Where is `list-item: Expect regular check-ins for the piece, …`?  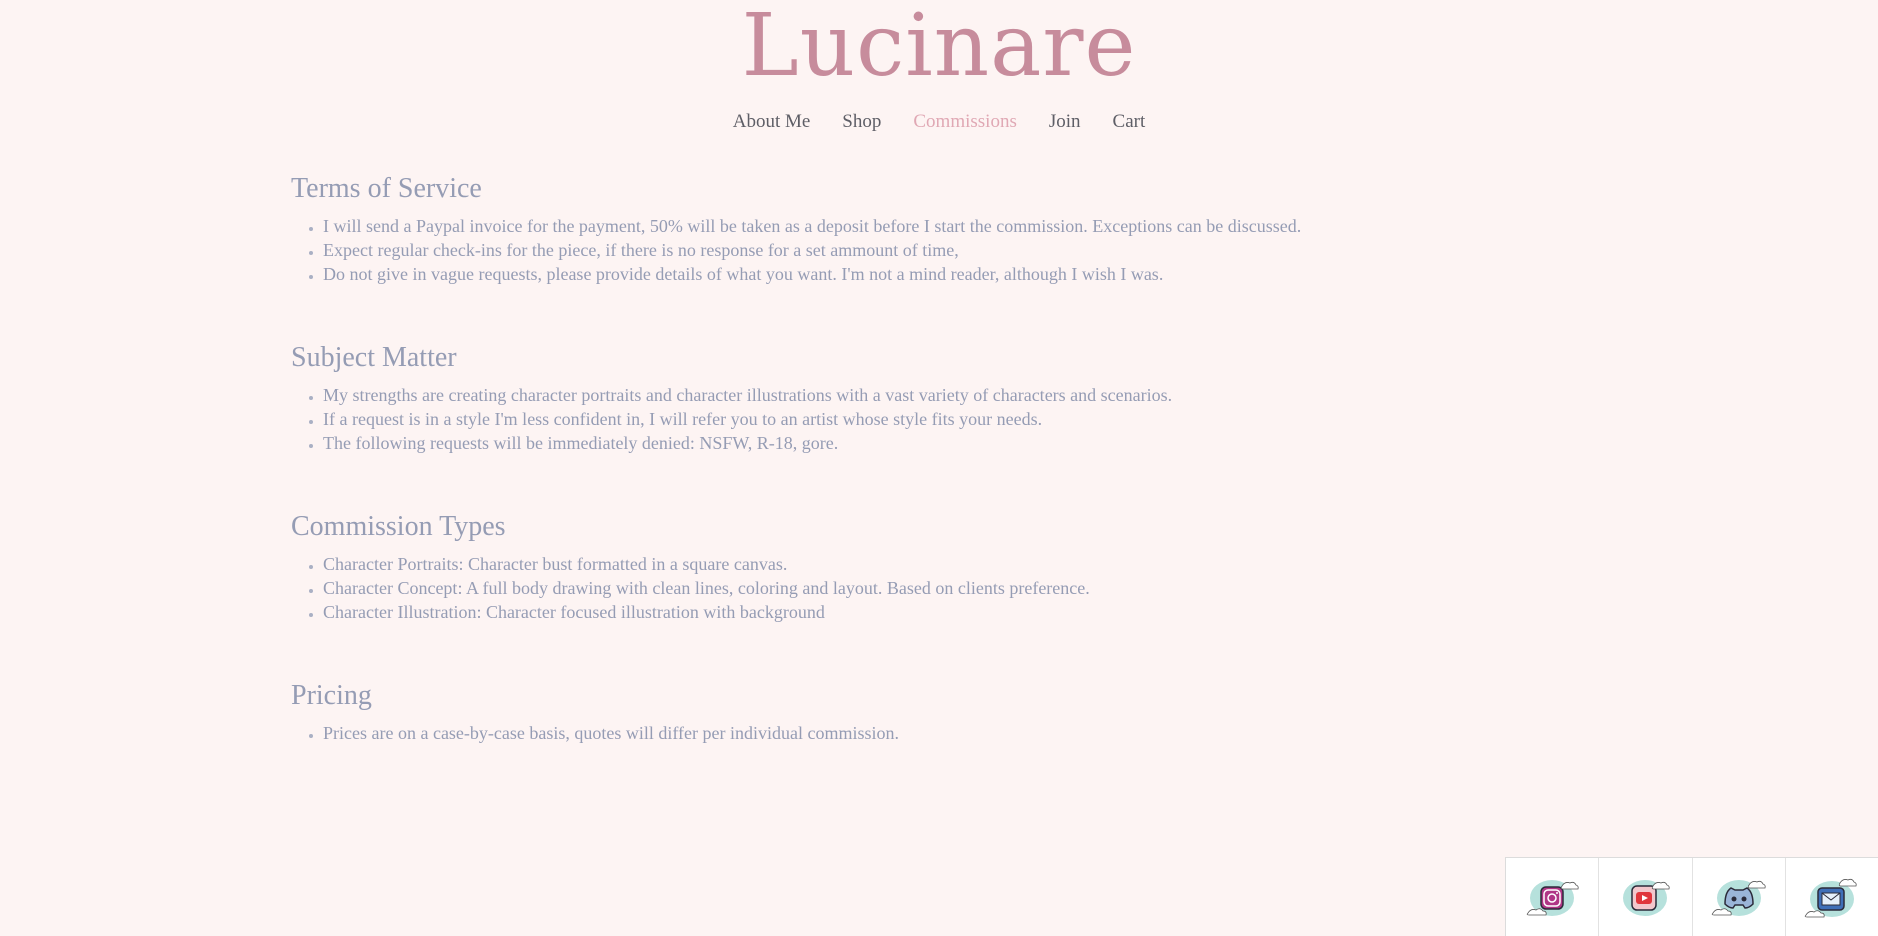
list-item: Expect regular check-ins for the piece, … is located at coordinates (957, 250).